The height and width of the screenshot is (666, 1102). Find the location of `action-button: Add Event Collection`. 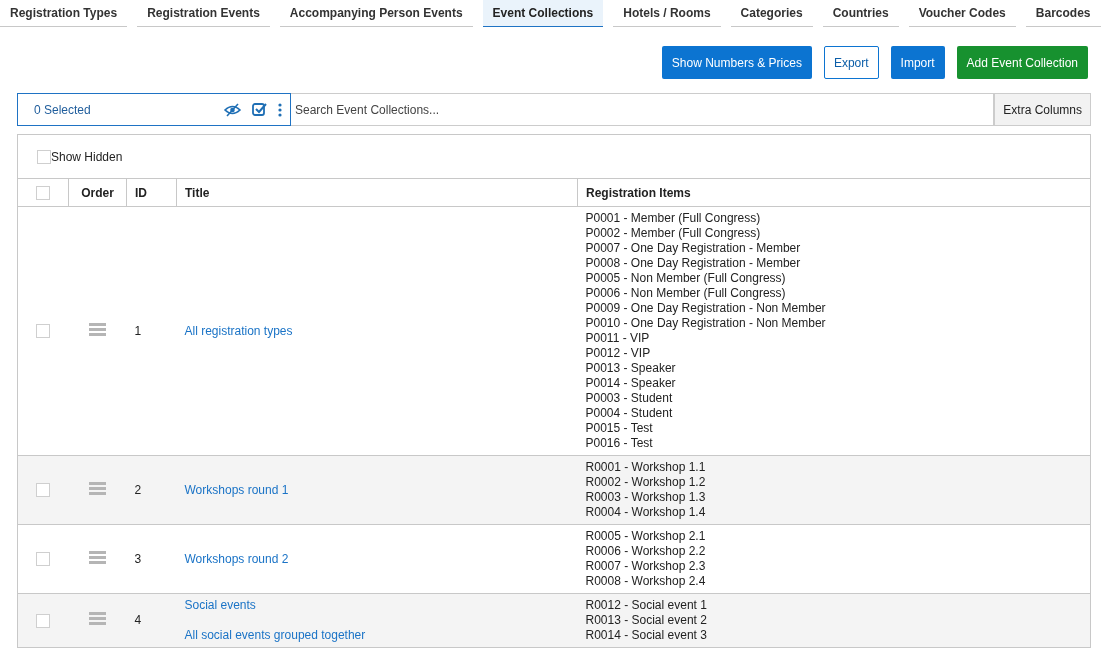

action-button: Add Event Collection is located at coordinates (1022, 62).